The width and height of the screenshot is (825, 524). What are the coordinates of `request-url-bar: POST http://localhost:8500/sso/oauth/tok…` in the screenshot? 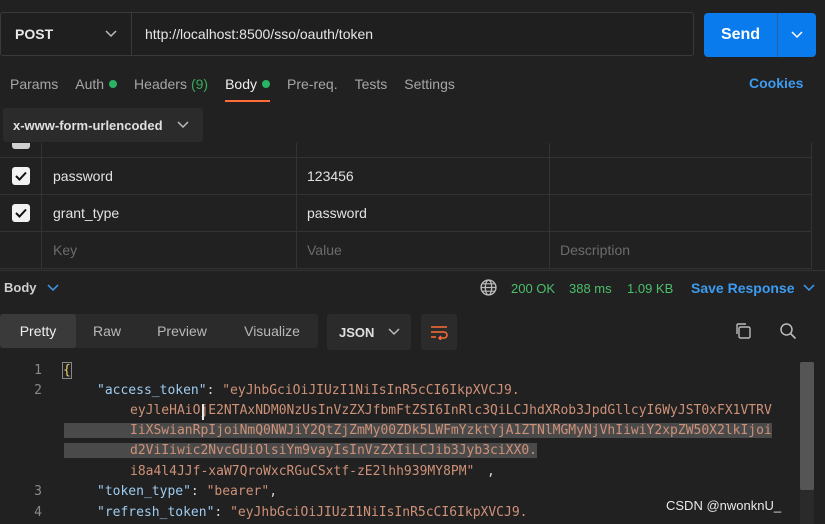 It's located at (347, 34).